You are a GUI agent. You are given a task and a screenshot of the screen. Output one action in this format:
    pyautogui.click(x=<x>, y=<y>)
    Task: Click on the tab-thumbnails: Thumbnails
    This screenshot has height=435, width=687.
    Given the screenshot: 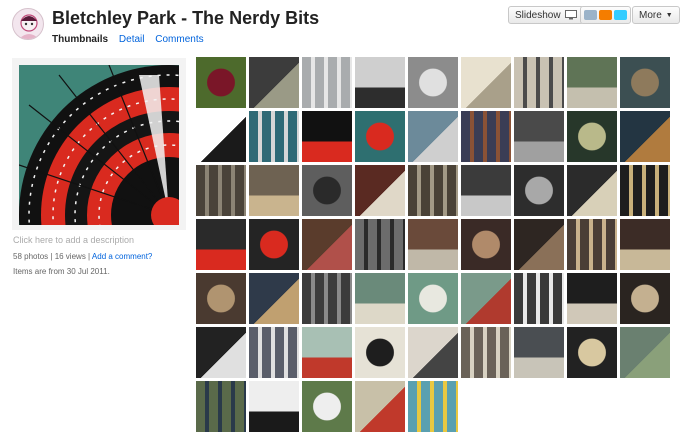 What is the action you would take?
    pyautogui.click(x=80, y=39)
    